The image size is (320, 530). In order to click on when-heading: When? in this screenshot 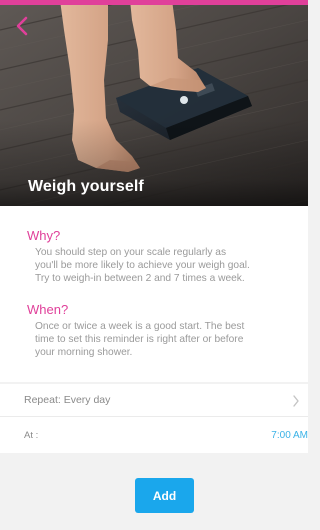, I will do `click(48, 309)`.